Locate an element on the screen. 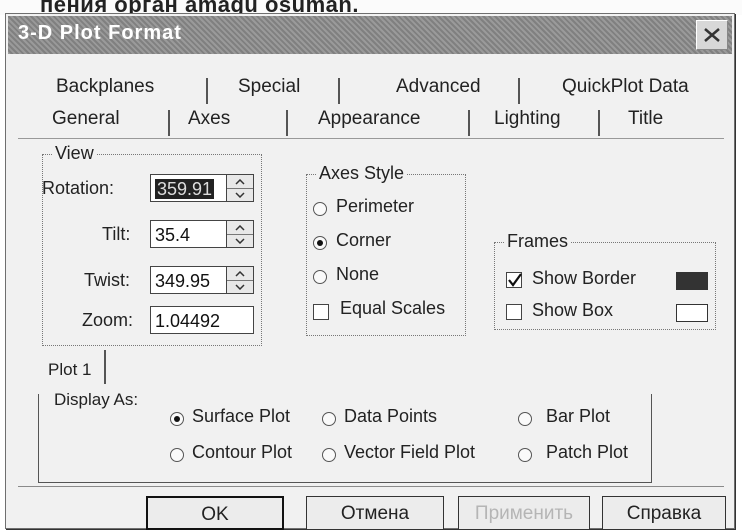 This screenshot has width=742, height=532. show-border-checkbox is located at coordinates (514, 280).